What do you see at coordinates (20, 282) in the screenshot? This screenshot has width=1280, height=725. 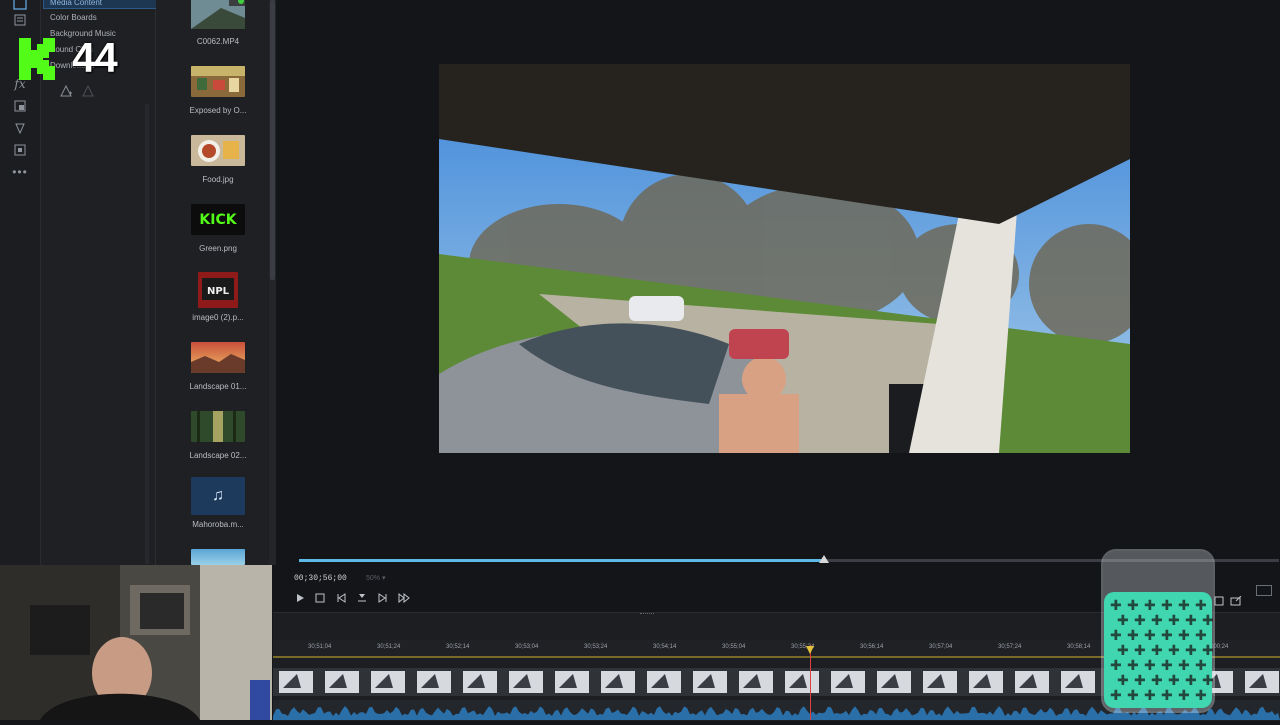 I see `room-rail: fx •••` at bounding box center [20, 282].